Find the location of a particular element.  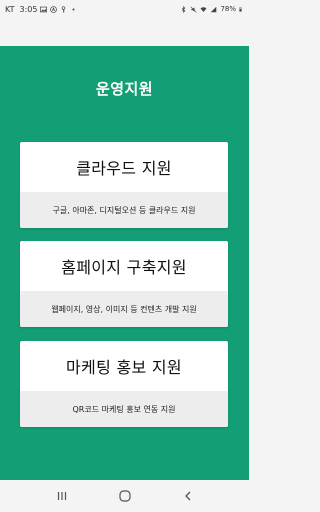

recents-icon is located at coordinates (61, 496).